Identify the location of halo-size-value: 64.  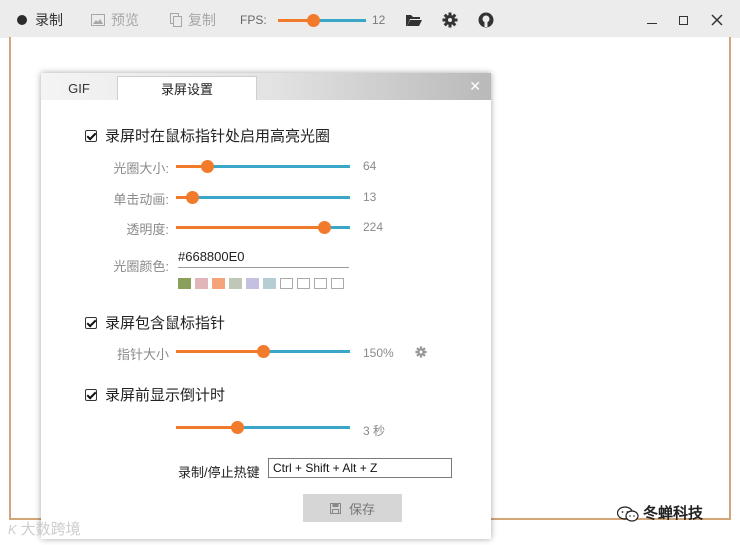
(370, 166).